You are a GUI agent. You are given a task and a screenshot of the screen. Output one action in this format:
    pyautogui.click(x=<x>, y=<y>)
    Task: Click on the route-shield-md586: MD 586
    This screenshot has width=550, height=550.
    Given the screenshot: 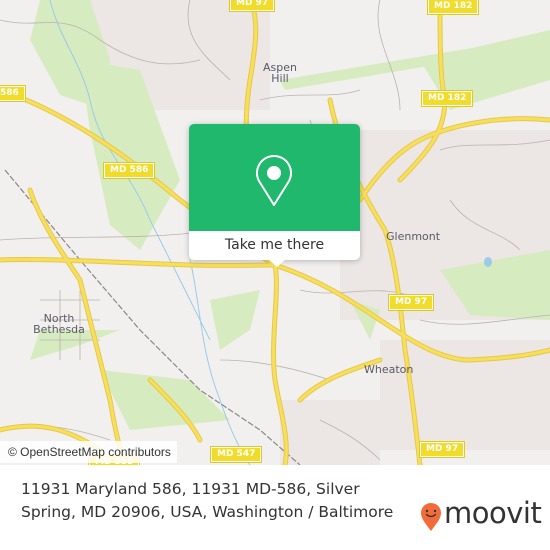 What is the action you would take?
    pyautogui.click(x=129, y=170)
    